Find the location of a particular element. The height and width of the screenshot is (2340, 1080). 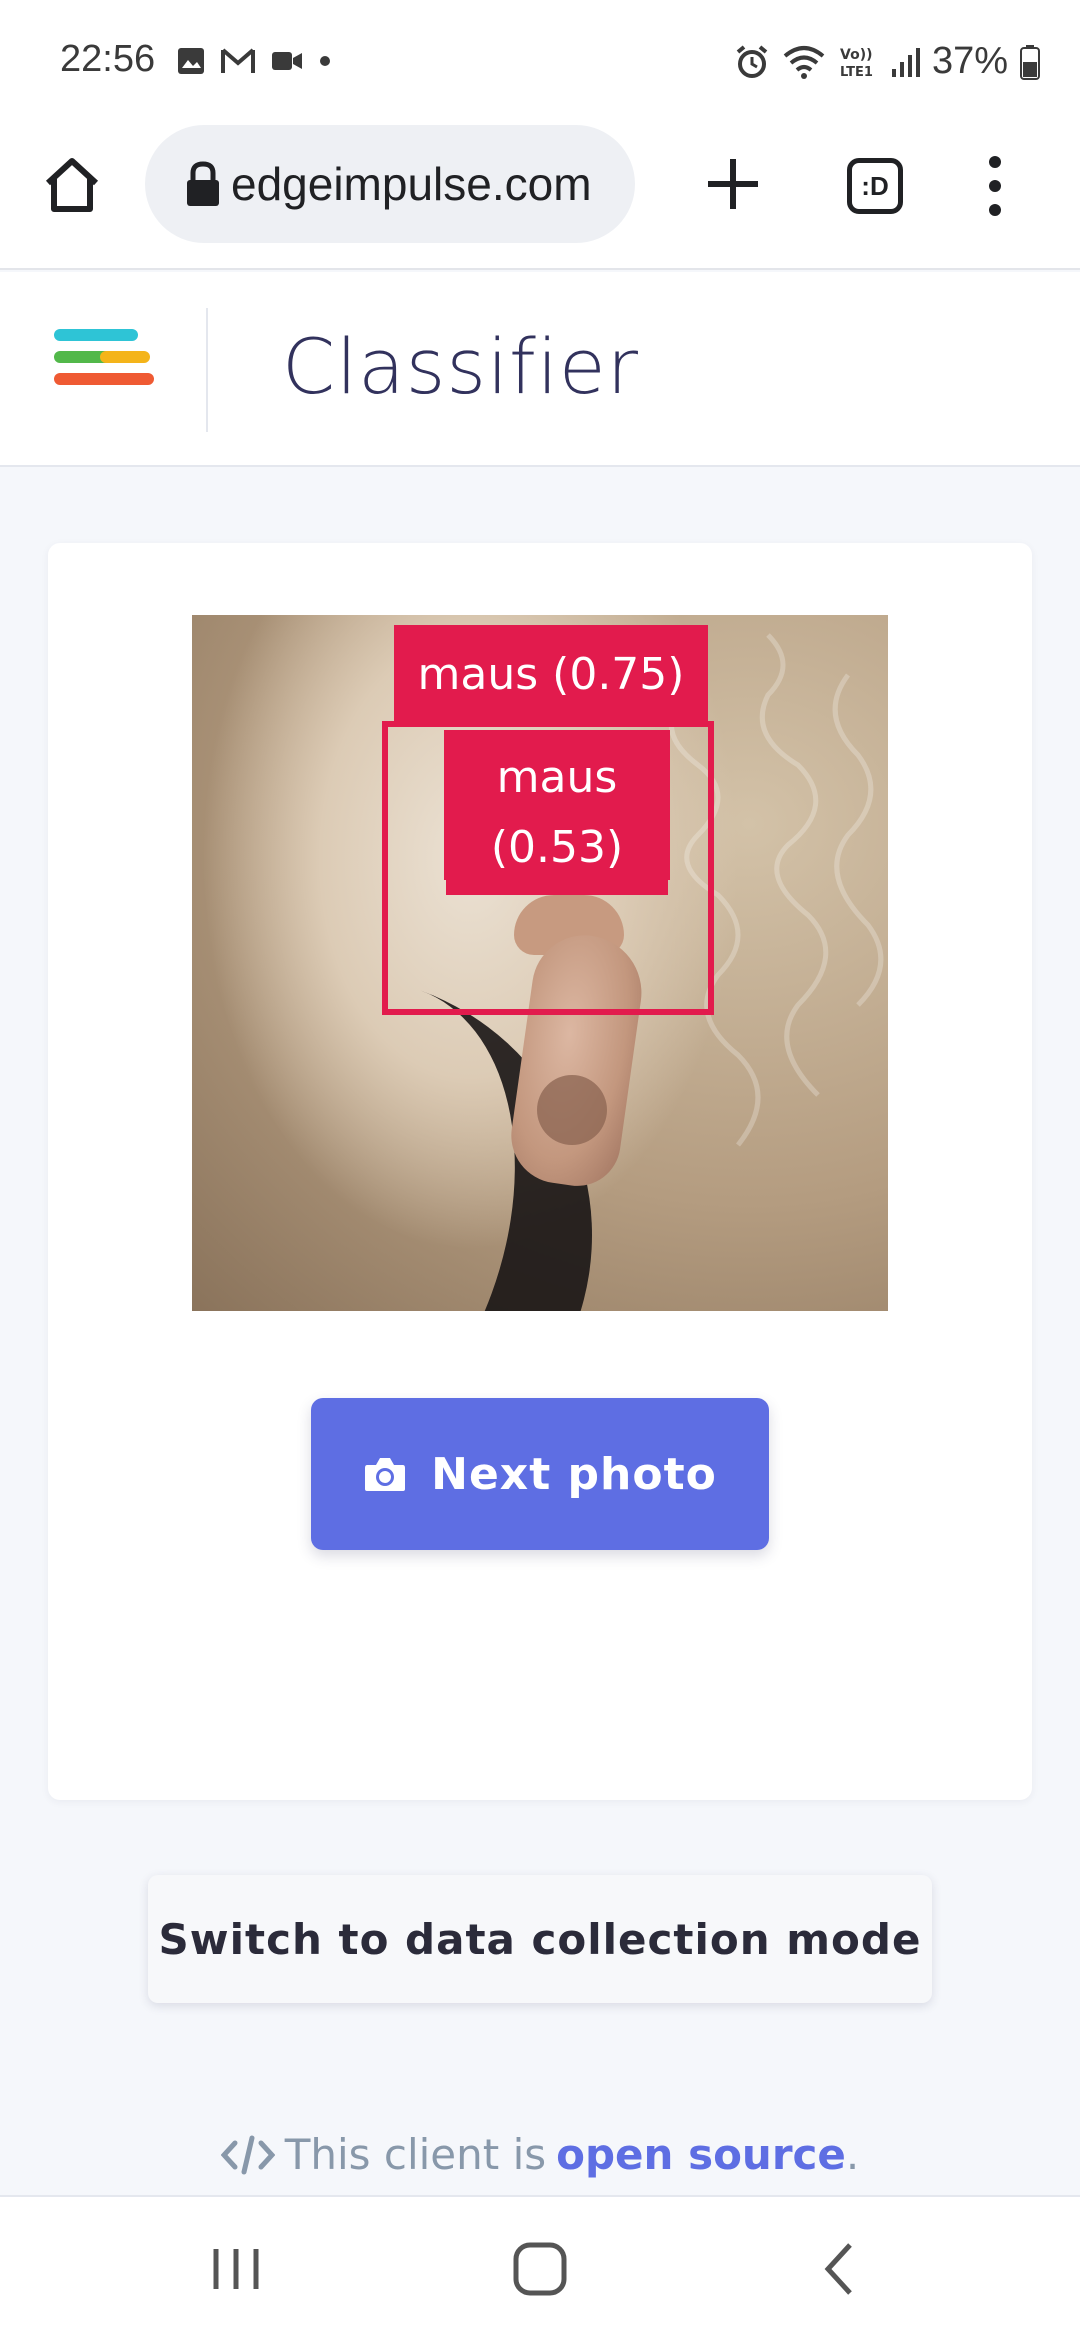

volte-icon: Vo)) LTE1 is located at coordinates (856, 63).